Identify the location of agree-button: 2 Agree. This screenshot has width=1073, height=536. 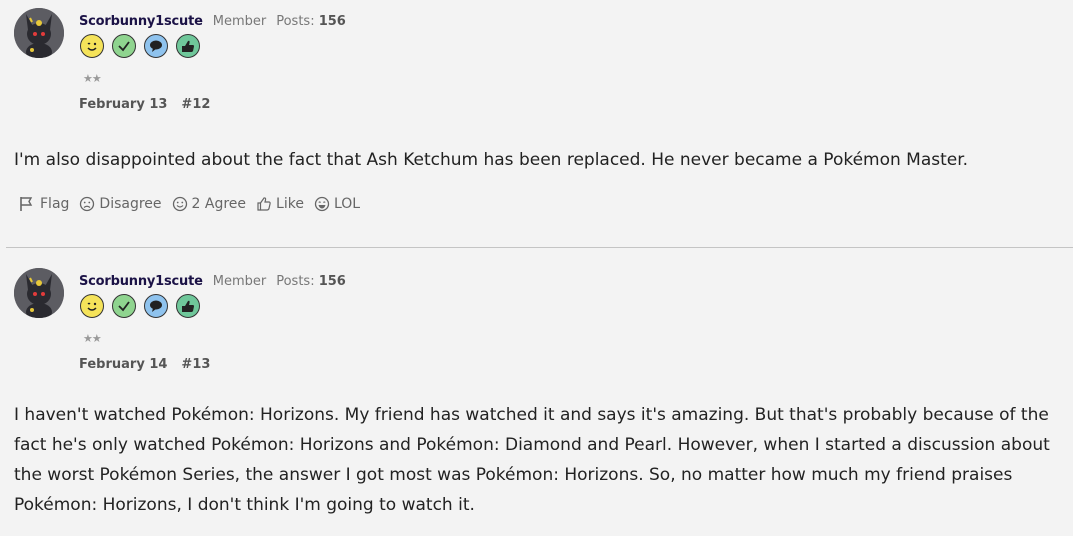
(209, 204).